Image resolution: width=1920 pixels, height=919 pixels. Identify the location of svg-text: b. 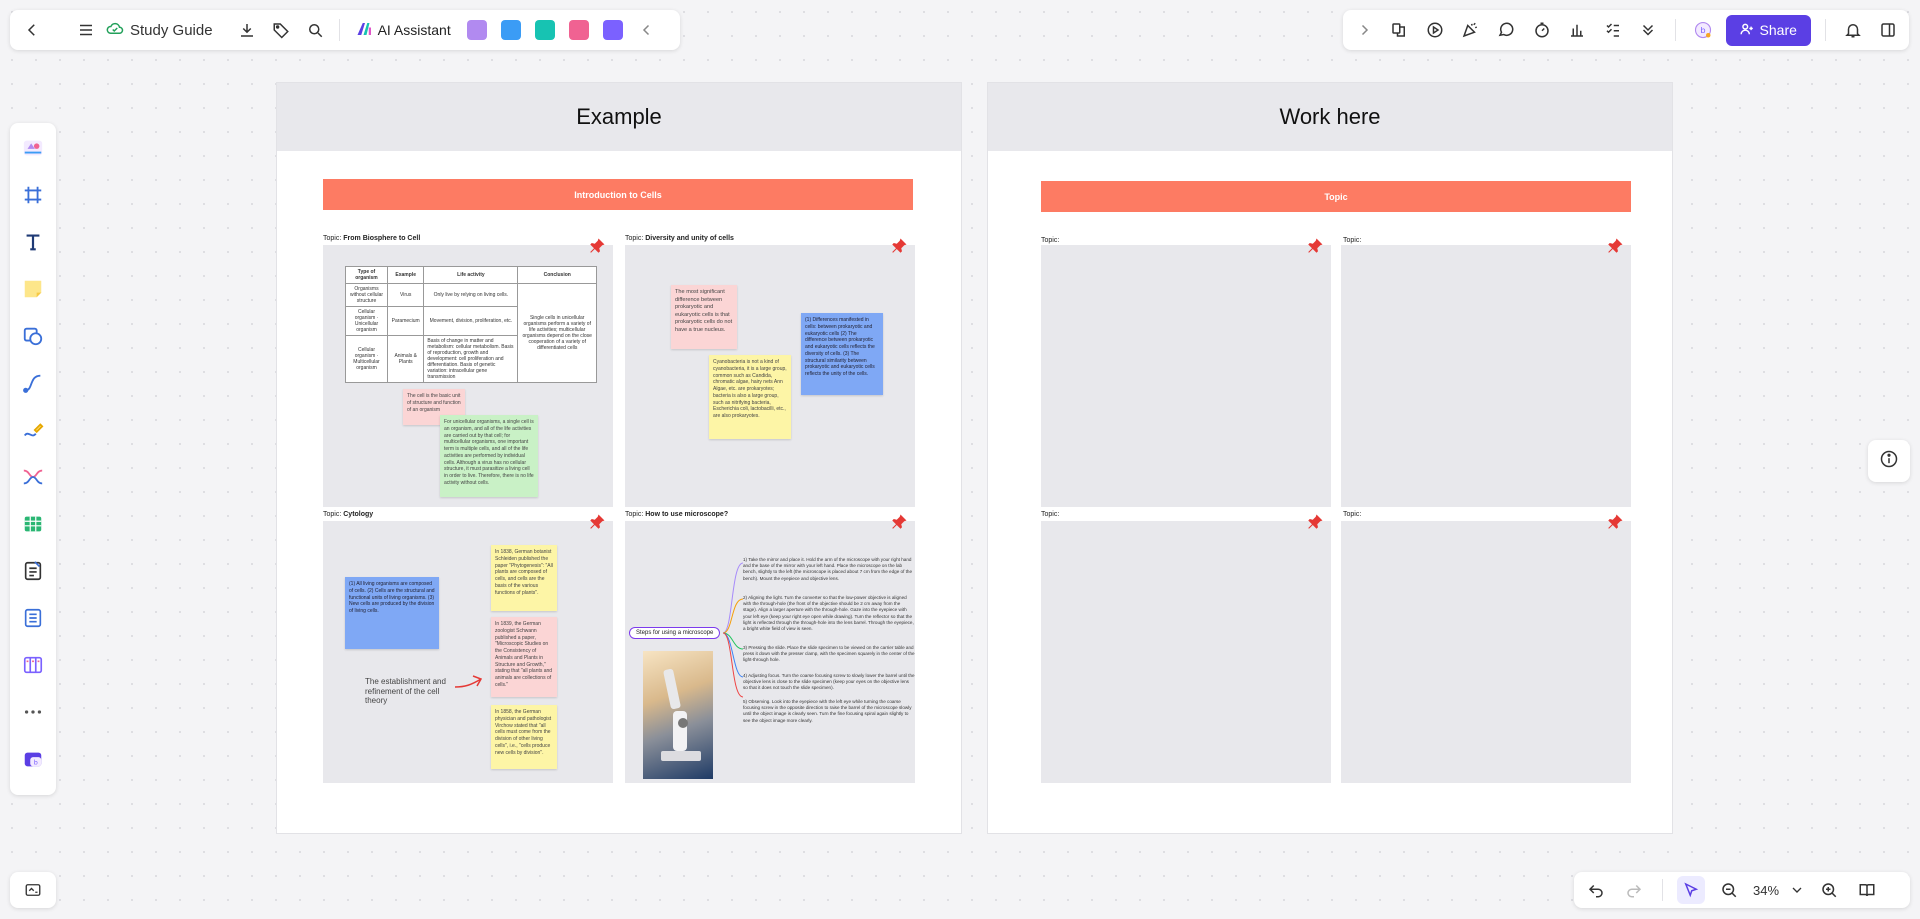
(1702, 30).